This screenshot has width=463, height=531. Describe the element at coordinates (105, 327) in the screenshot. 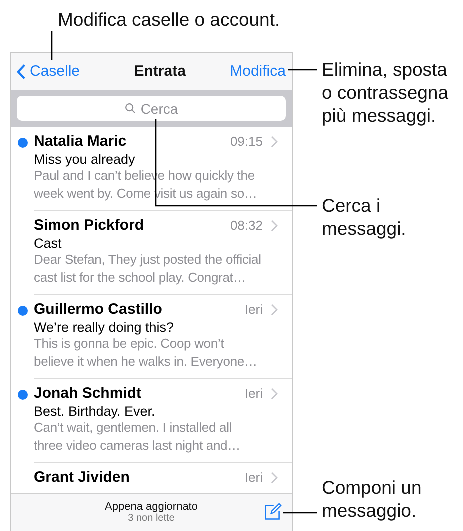

I see `message-subject: We’re really doing this?` at that location.